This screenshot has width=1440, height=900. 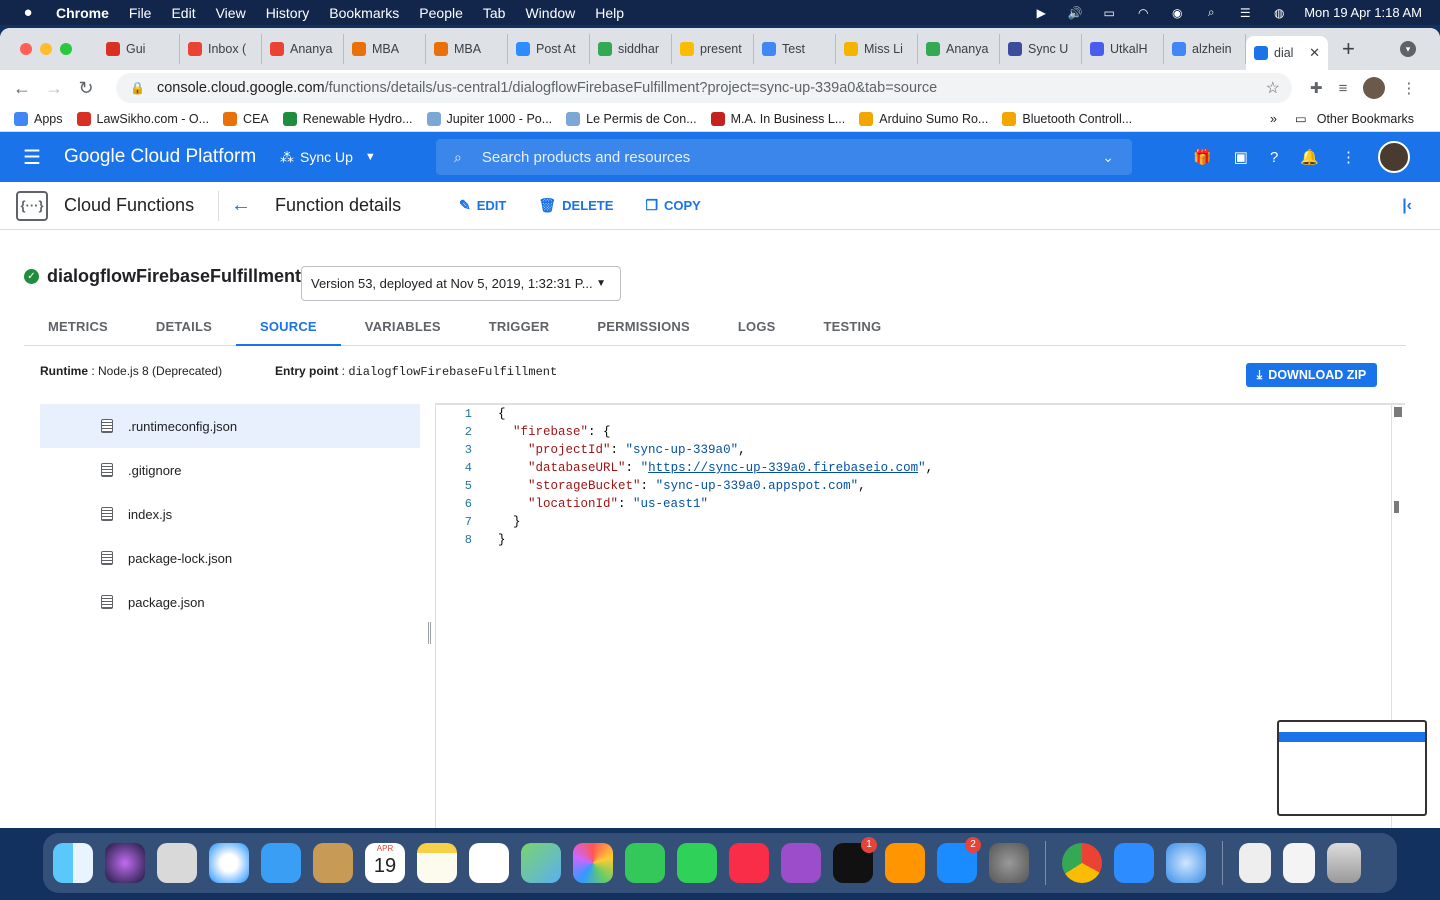 What do you see at coordinates (73, 863) in the screenshot?
I see `finder-icon` at bounding box center [73, 863].